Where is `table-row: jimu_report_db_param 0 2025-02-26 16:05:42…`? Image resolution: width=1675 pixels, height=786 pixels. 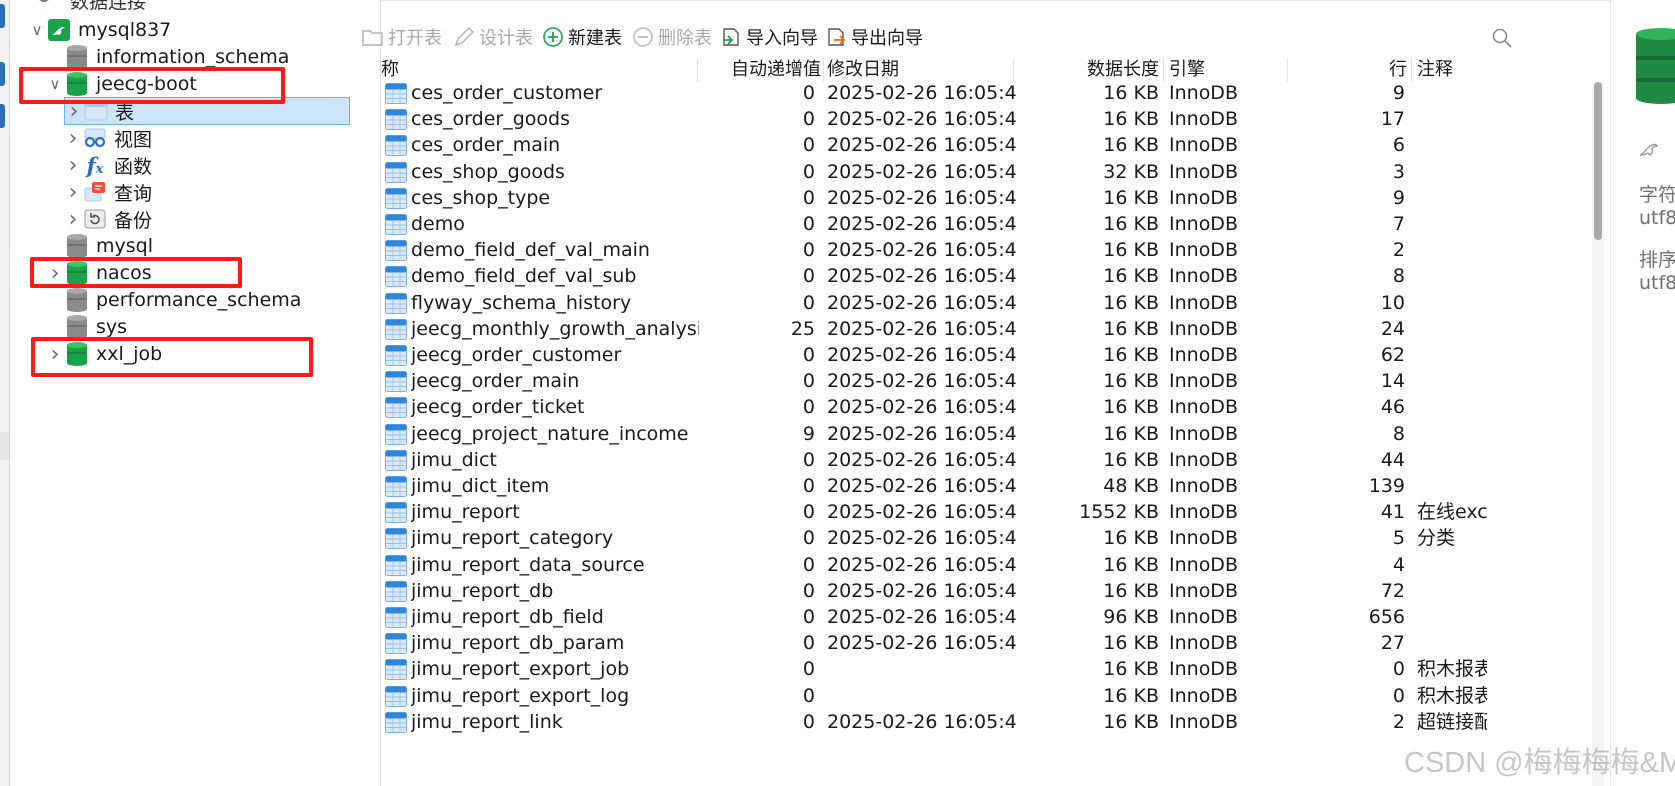 table-row: jimu_report_db_param 0 2025-02-26 16:05:42… is located at coordinates (981, 643).